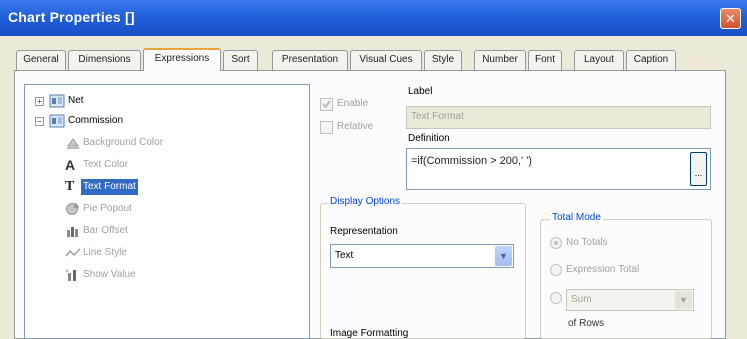 This screenshot has height=339, width=747. What do you see at coordinates (70, 165) in the screenshot?
I see `text-color-icon: A` at bounding box center [70, 165].